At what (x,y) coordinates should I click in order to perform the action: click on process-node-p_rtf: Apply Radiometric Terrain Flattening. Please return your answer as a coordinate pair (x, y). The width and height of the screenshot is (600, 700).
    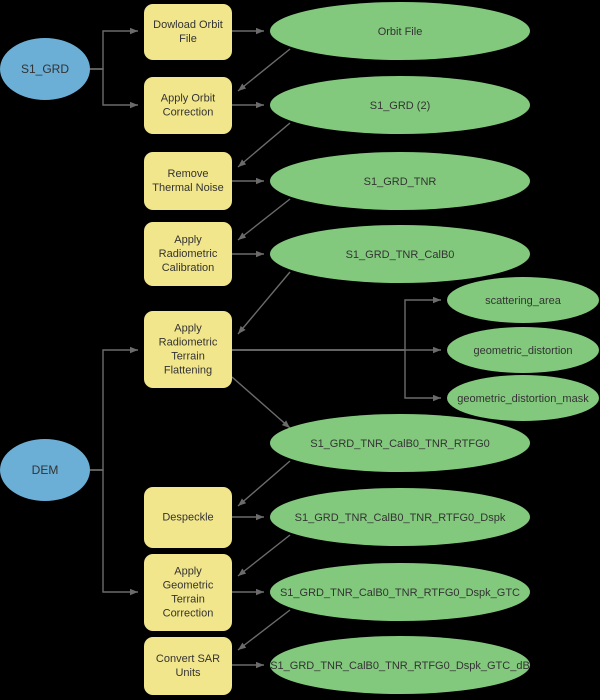
    Looking at the image, I should click on (188, 349).